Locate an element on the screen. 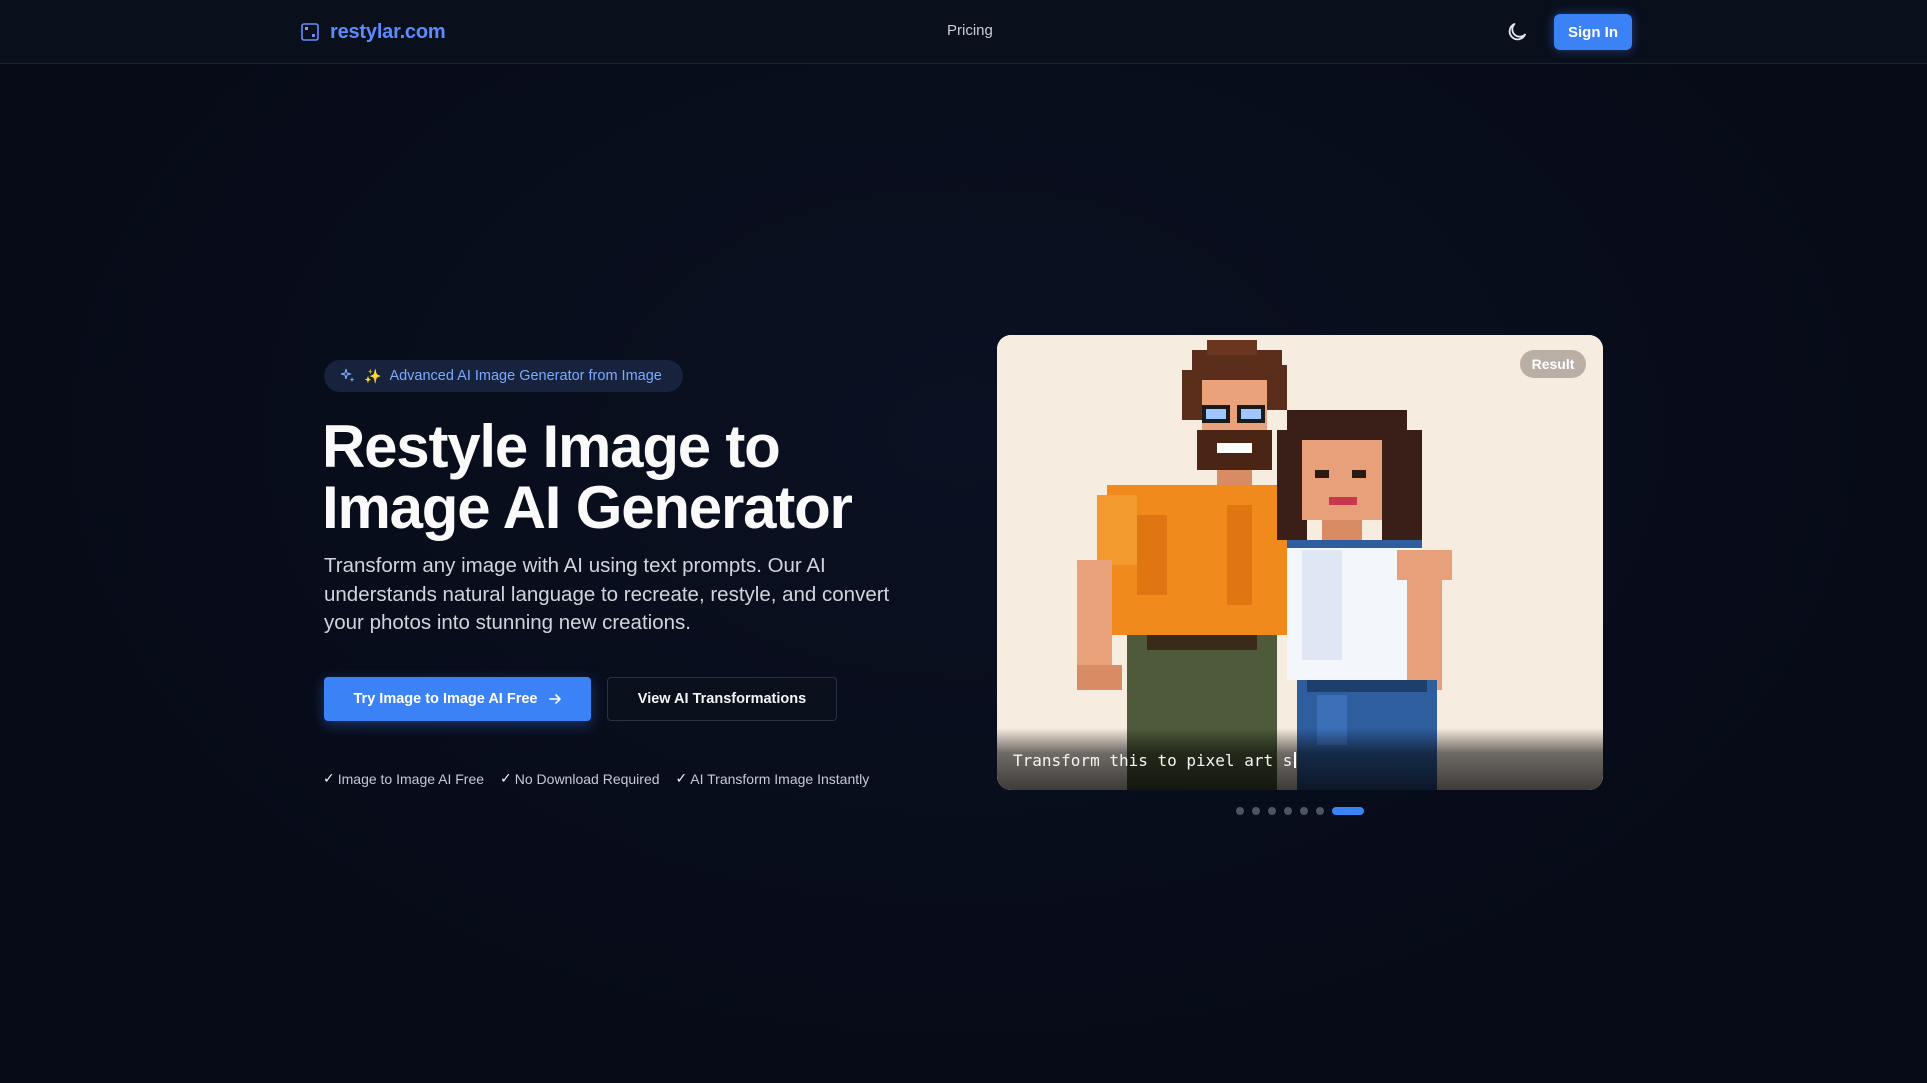 This screenshot has height=1083, width=1927. hero-badge: ✨ Advanced AI Image Generator from Image is located at coordinates (503, 376).